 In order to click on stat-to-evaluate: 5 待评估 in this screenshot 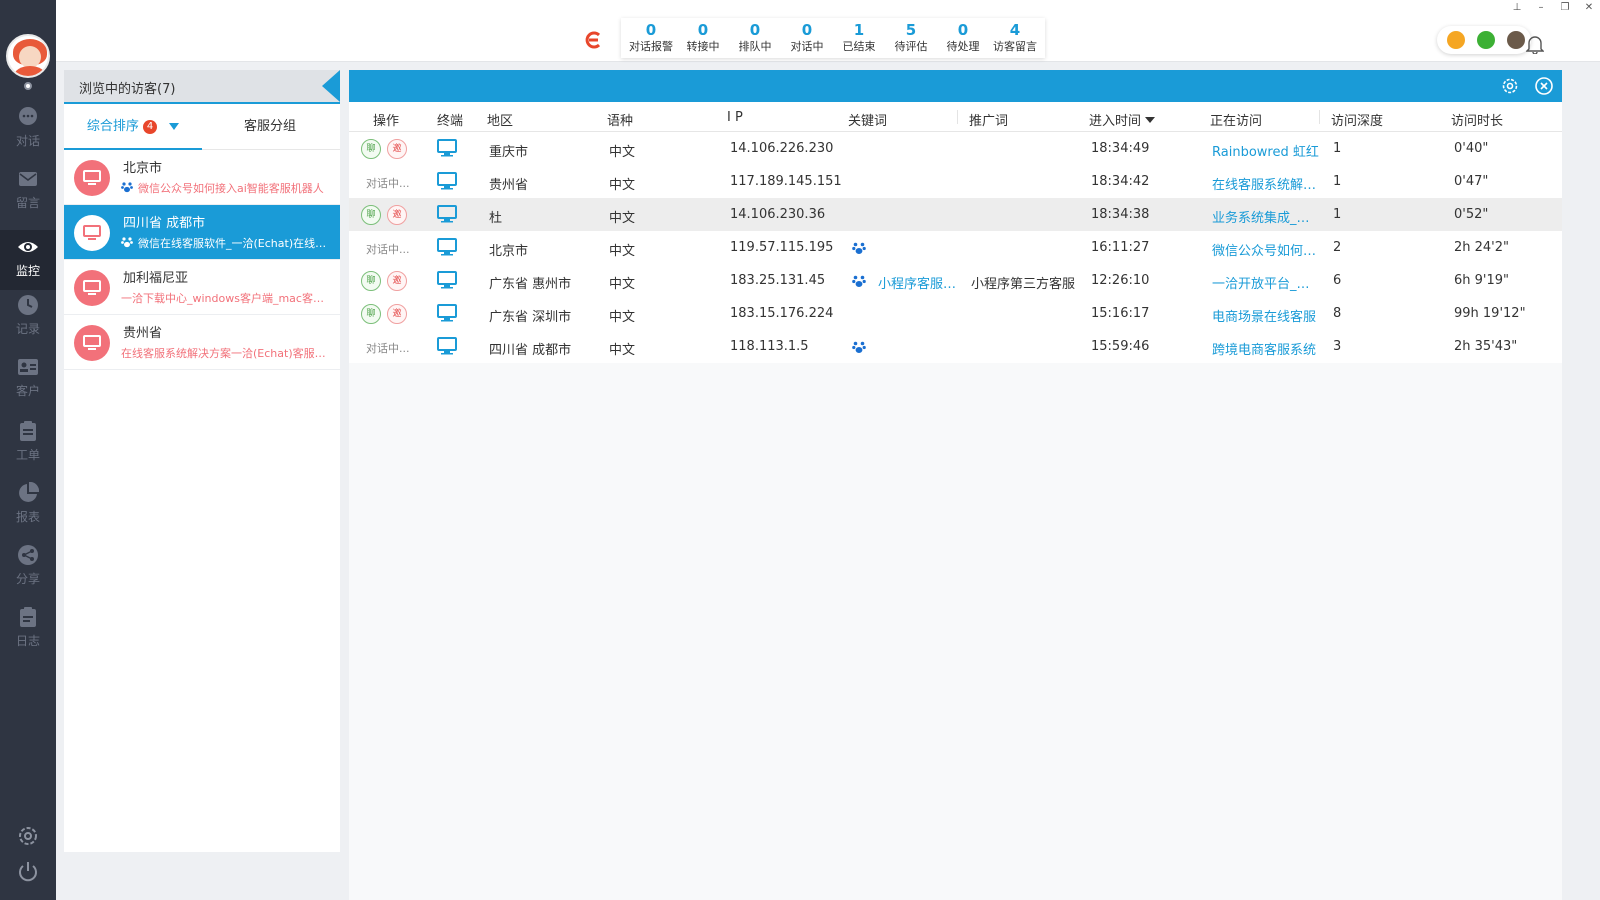, I will do `click(911, 38)`.